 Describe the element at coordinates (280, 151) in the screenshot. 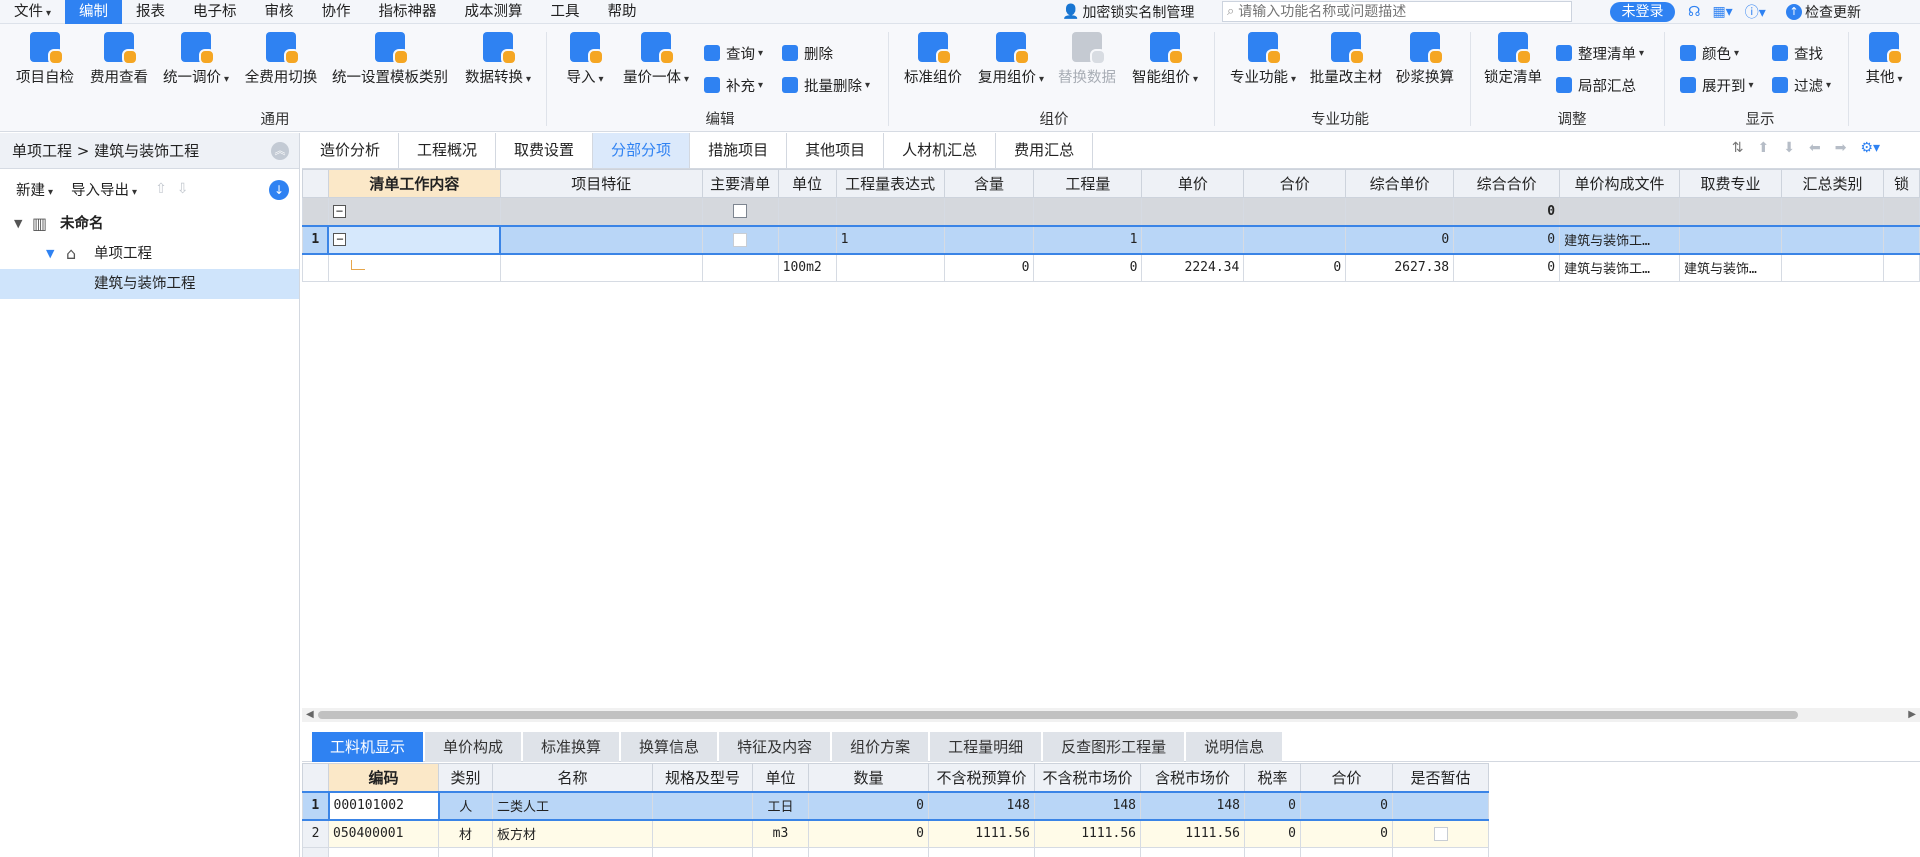

I see `collapse-panel-icon: ︽` at that location.